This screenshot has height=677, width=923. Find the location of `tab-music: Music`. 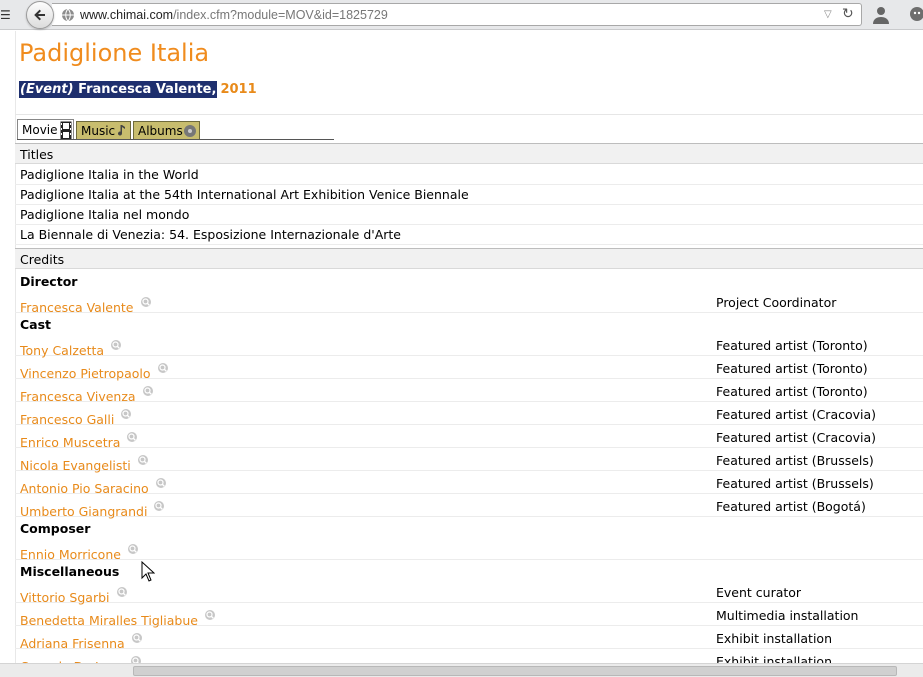

tab-music: Music is located at coordinates (103, 130).